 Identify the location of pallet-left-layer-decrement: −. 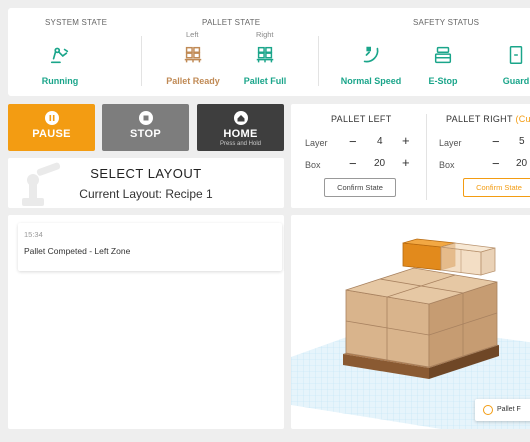
(353, 141).